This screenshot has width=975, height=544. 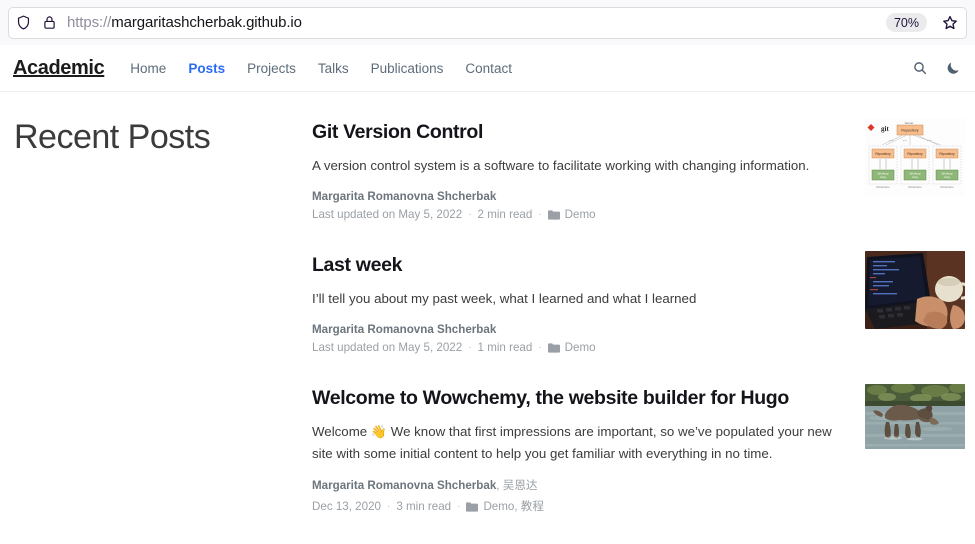 What do you see at coordinates (513, 506) in the screenshot?
I see `post-categories: Demo, 教程` at bounding box center [513, 506].